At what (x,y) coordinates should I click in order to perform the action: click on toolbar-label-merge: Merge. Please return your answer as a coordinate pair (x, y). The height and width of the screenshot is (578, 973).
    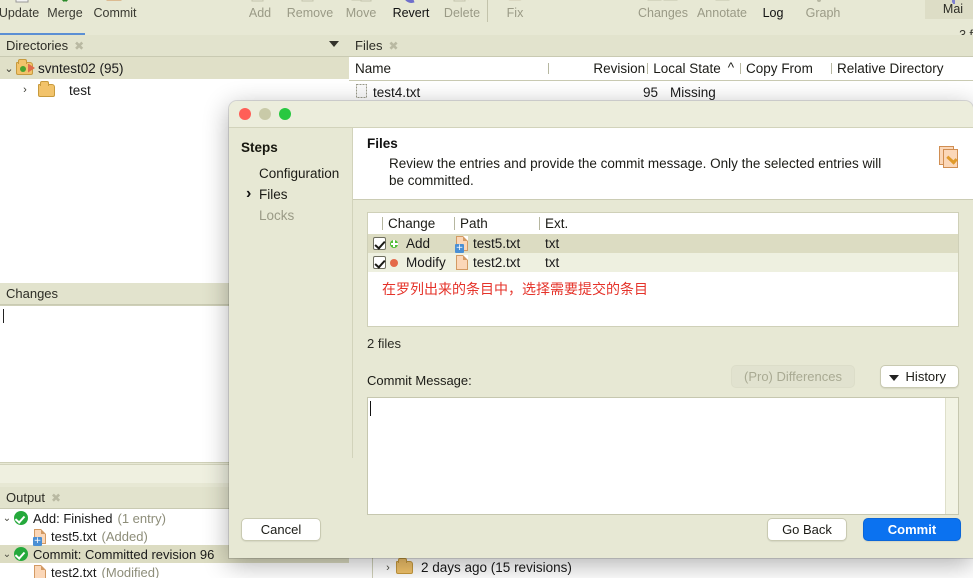
    Looking at the image, I should click on (65, 13).